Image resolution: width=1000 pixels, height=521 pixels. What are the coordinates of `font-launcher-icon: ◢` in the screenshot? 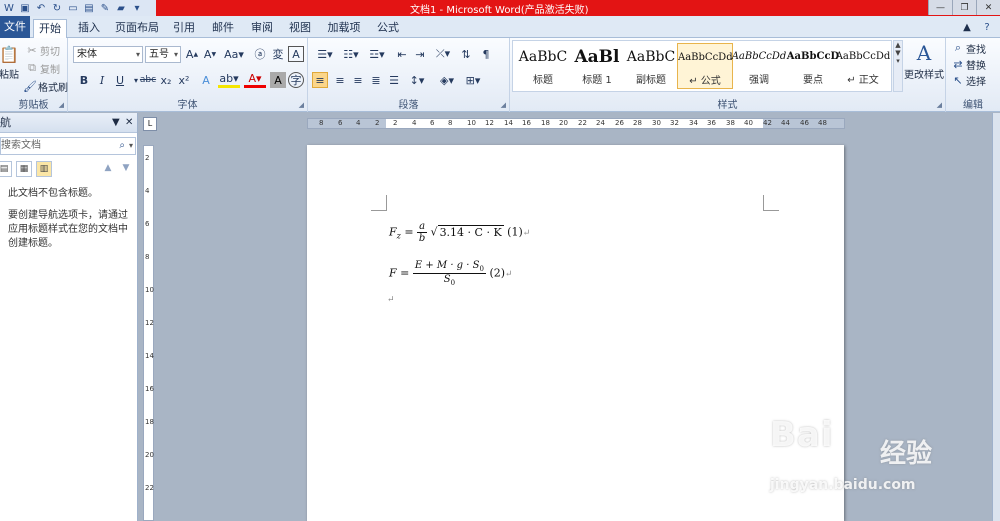 It's located at (301, 105).